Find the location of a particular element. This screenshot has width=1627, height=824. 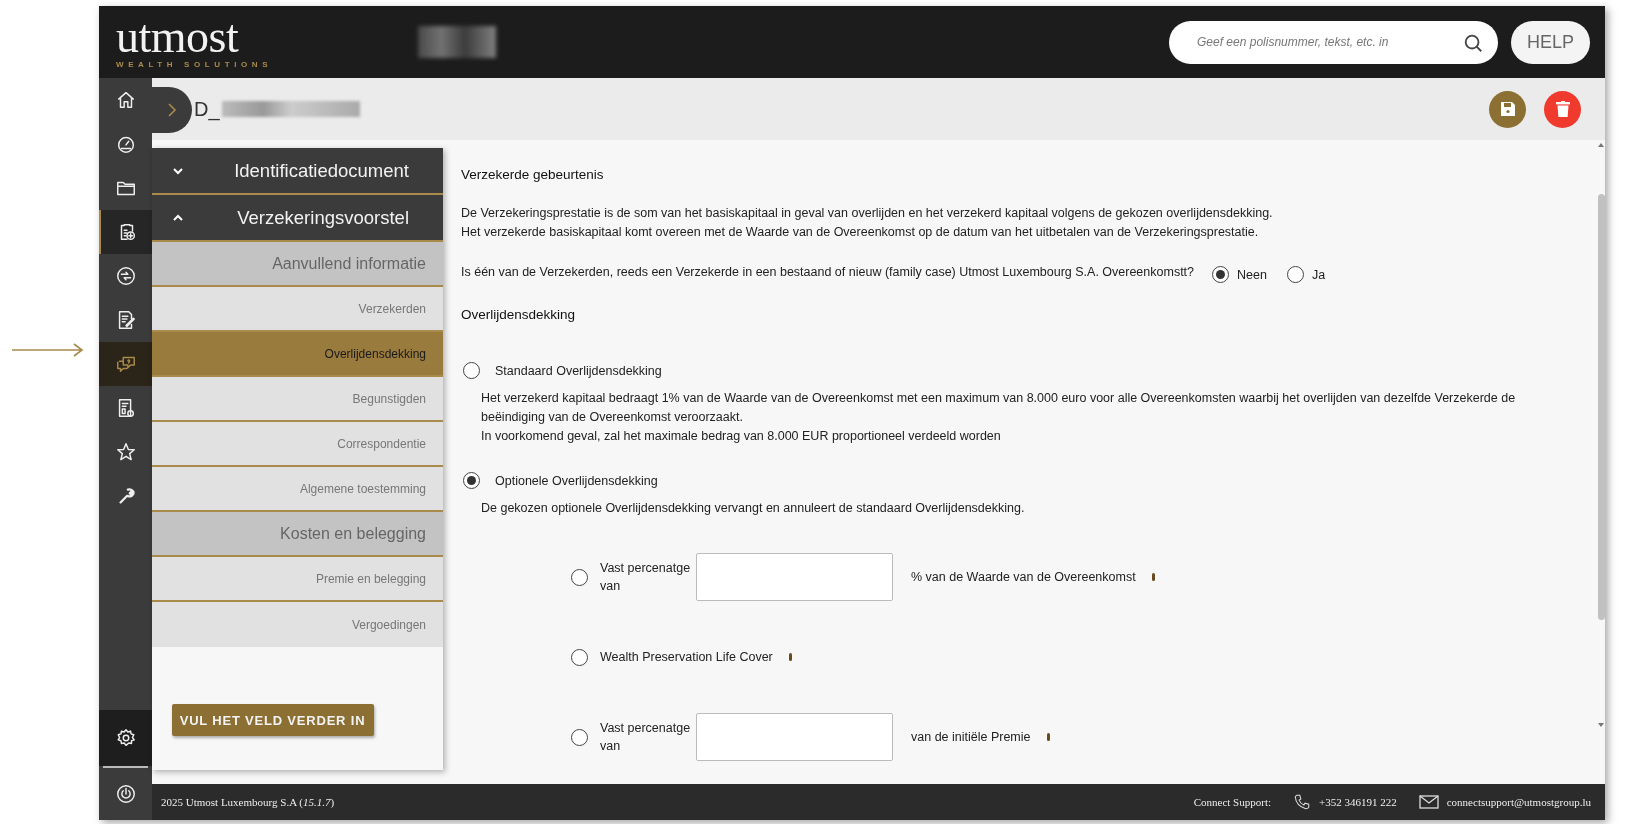

section-header: Identificatiedocument is located at coordinates (297, 171).